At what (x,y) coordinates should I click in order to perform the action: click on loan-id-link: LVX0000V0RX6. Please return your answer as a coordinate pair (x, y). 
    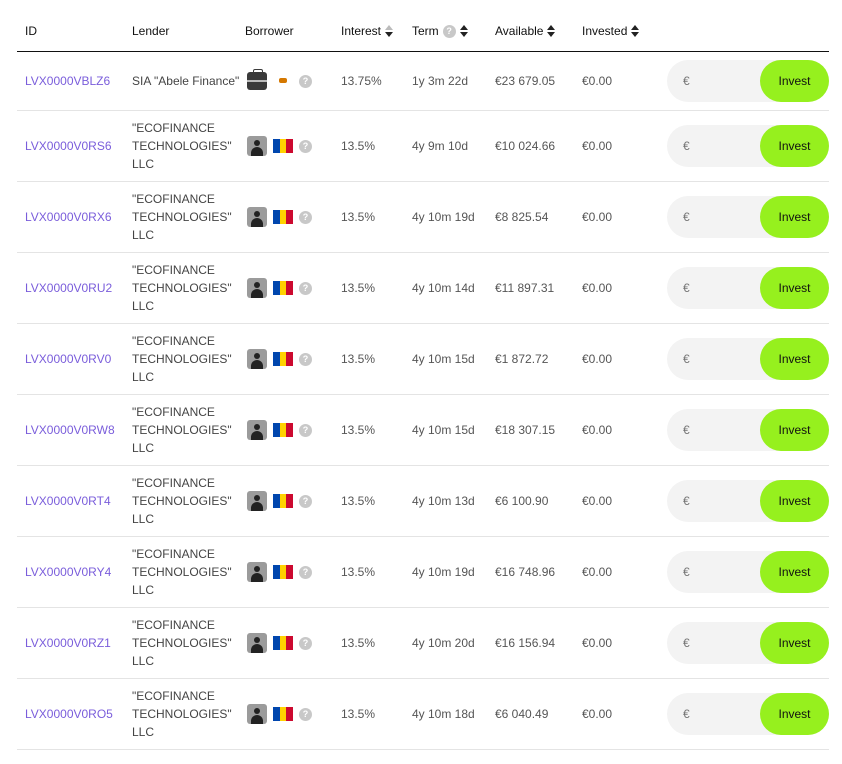
    Looking at the image, I should click on (68, 217).